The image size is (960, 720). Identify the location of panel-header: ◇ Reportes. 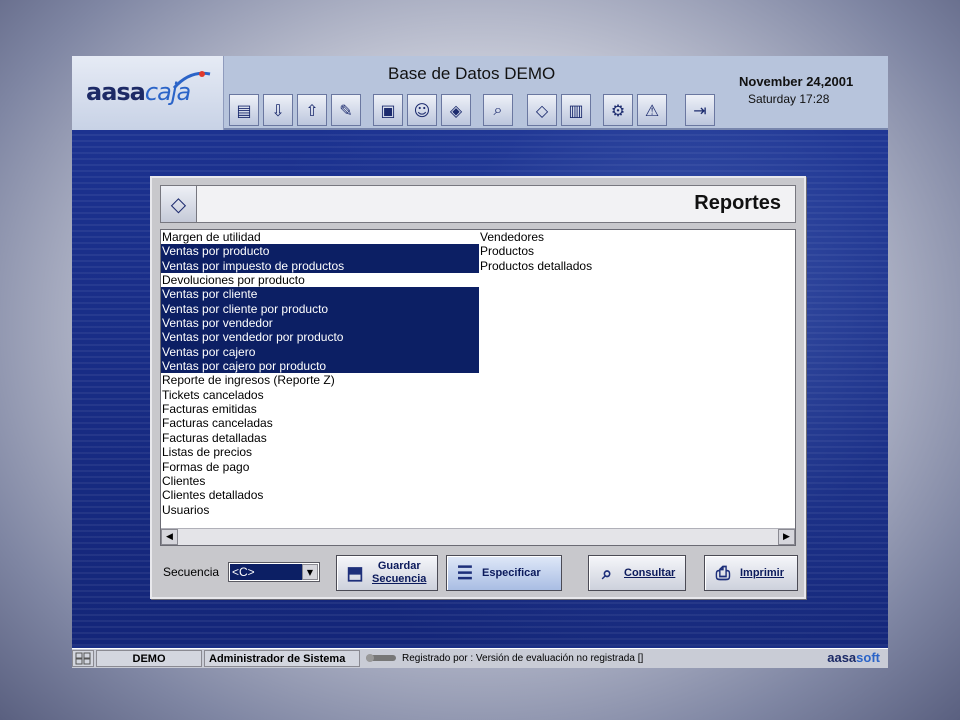
(478, 204).